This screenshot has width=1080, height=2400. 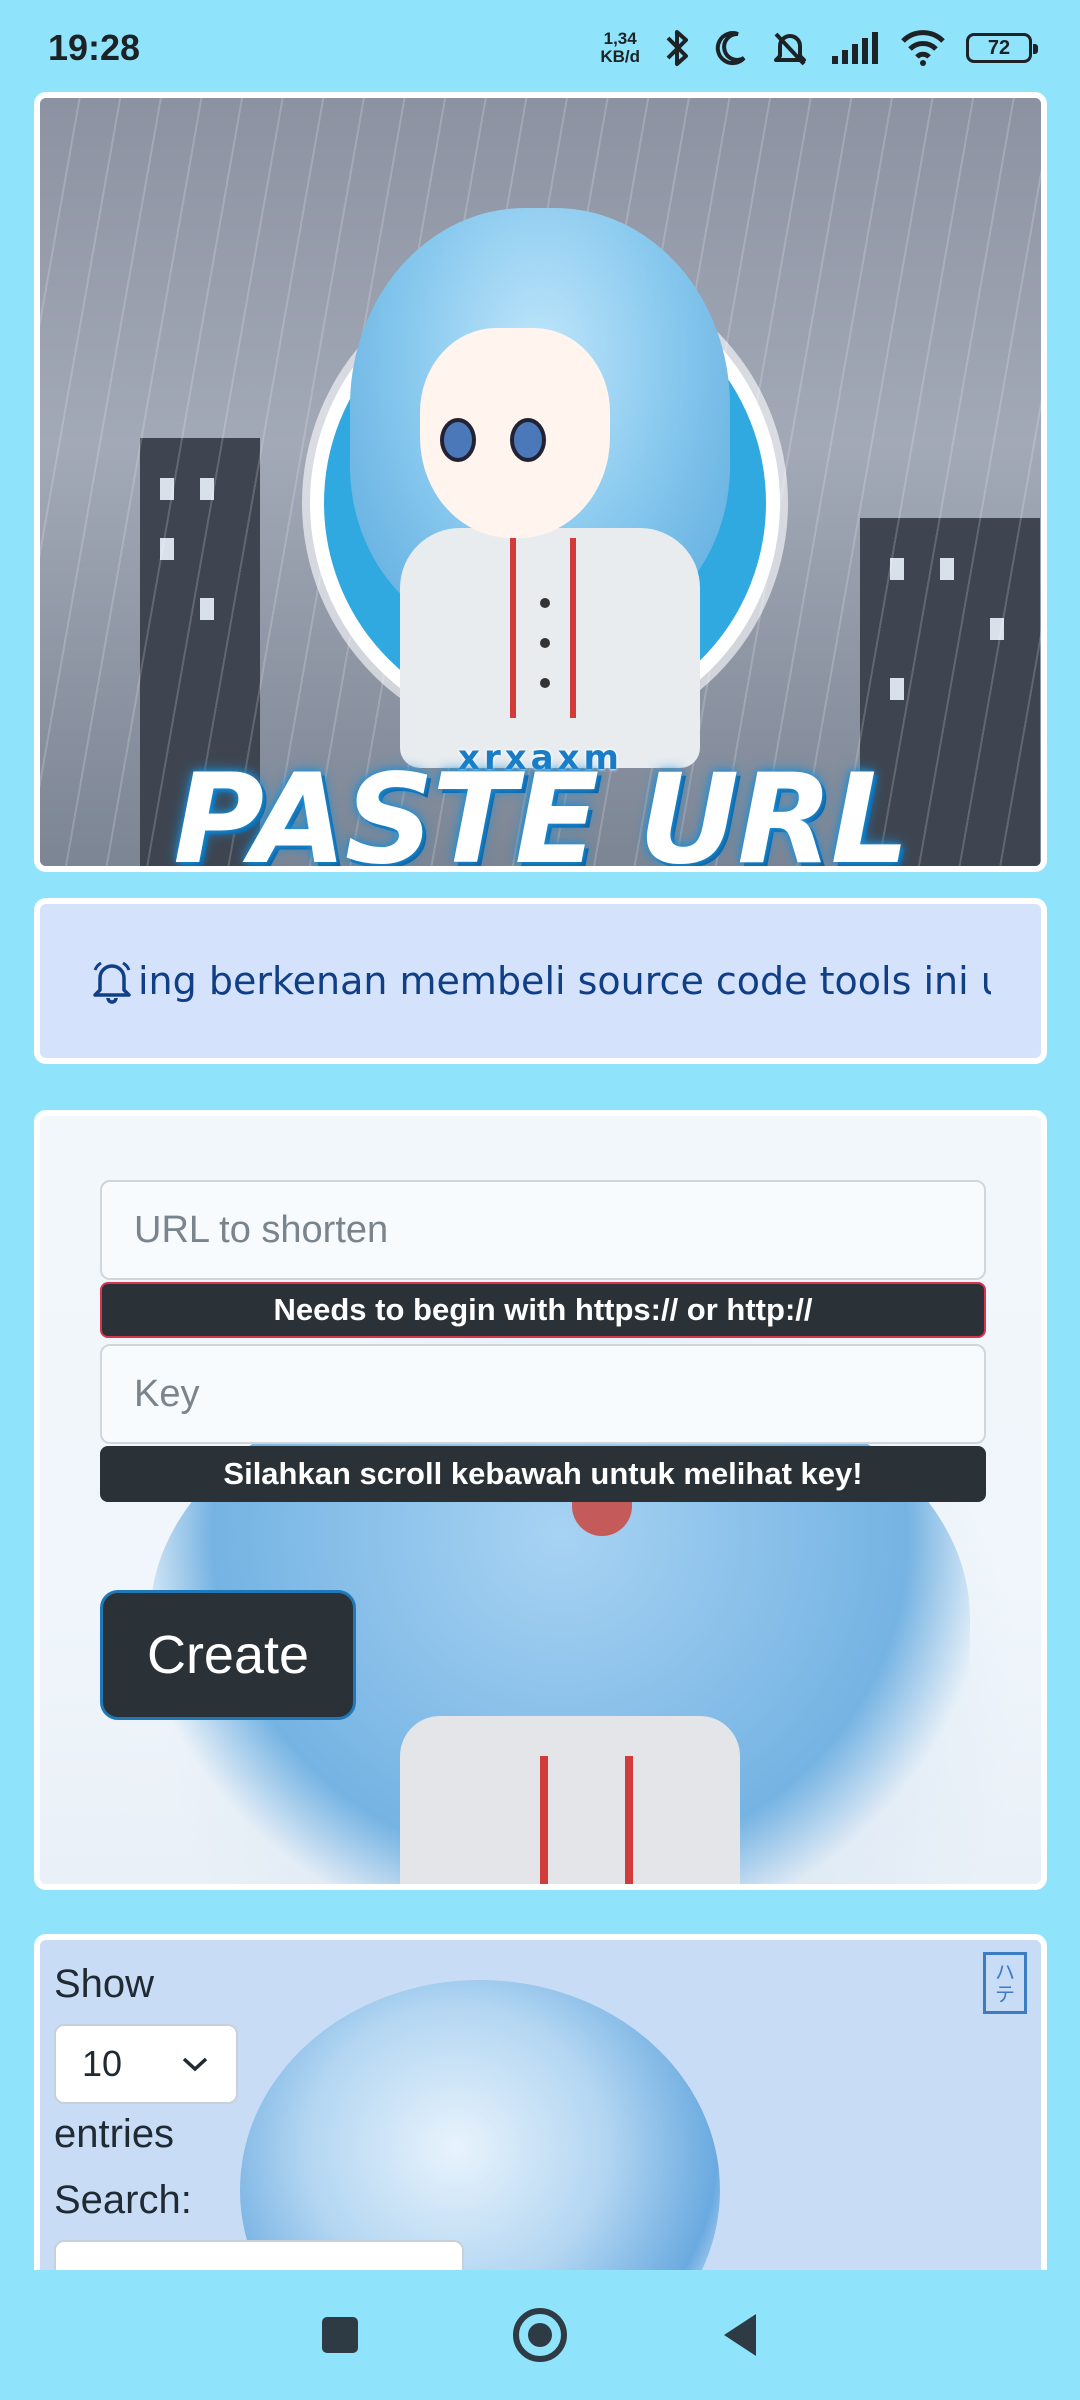 What do you see at coordinates (790, 49) in the screenshot?
I see `mute-icon` at bounding box center [790, 49].